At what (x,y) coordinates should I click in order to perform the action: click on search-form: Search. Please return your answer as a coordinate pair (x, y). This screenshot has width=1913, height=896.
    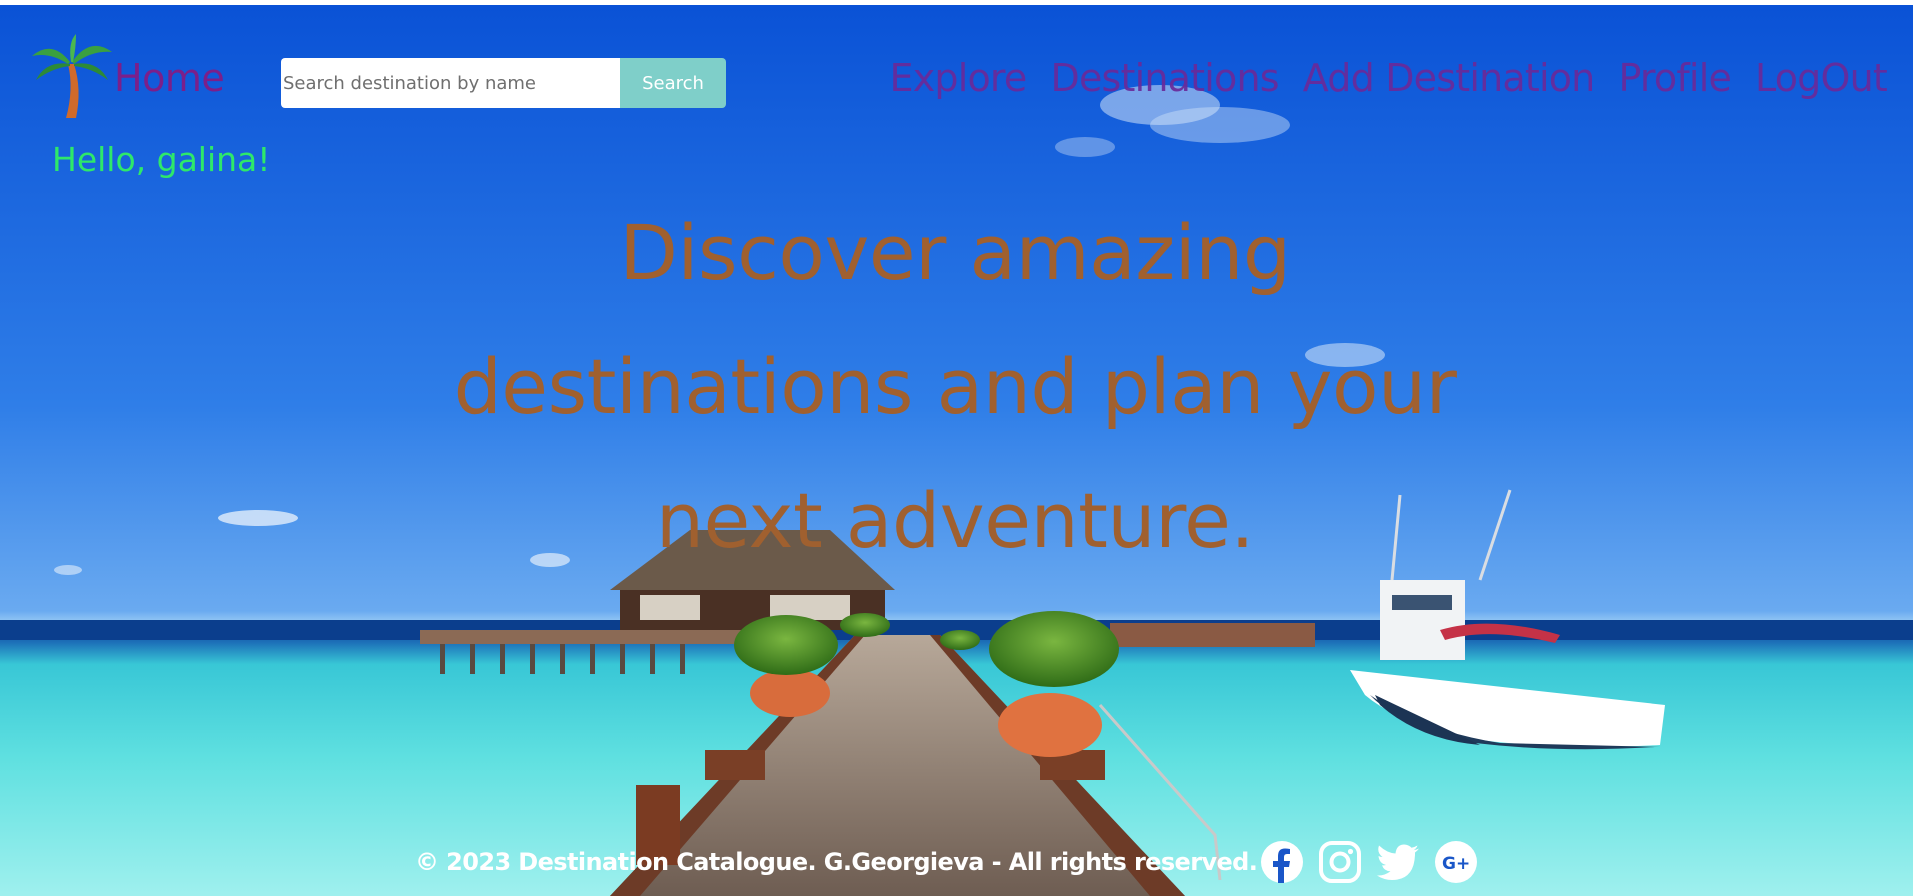
    Looking at the image, I should click on (503, 83).